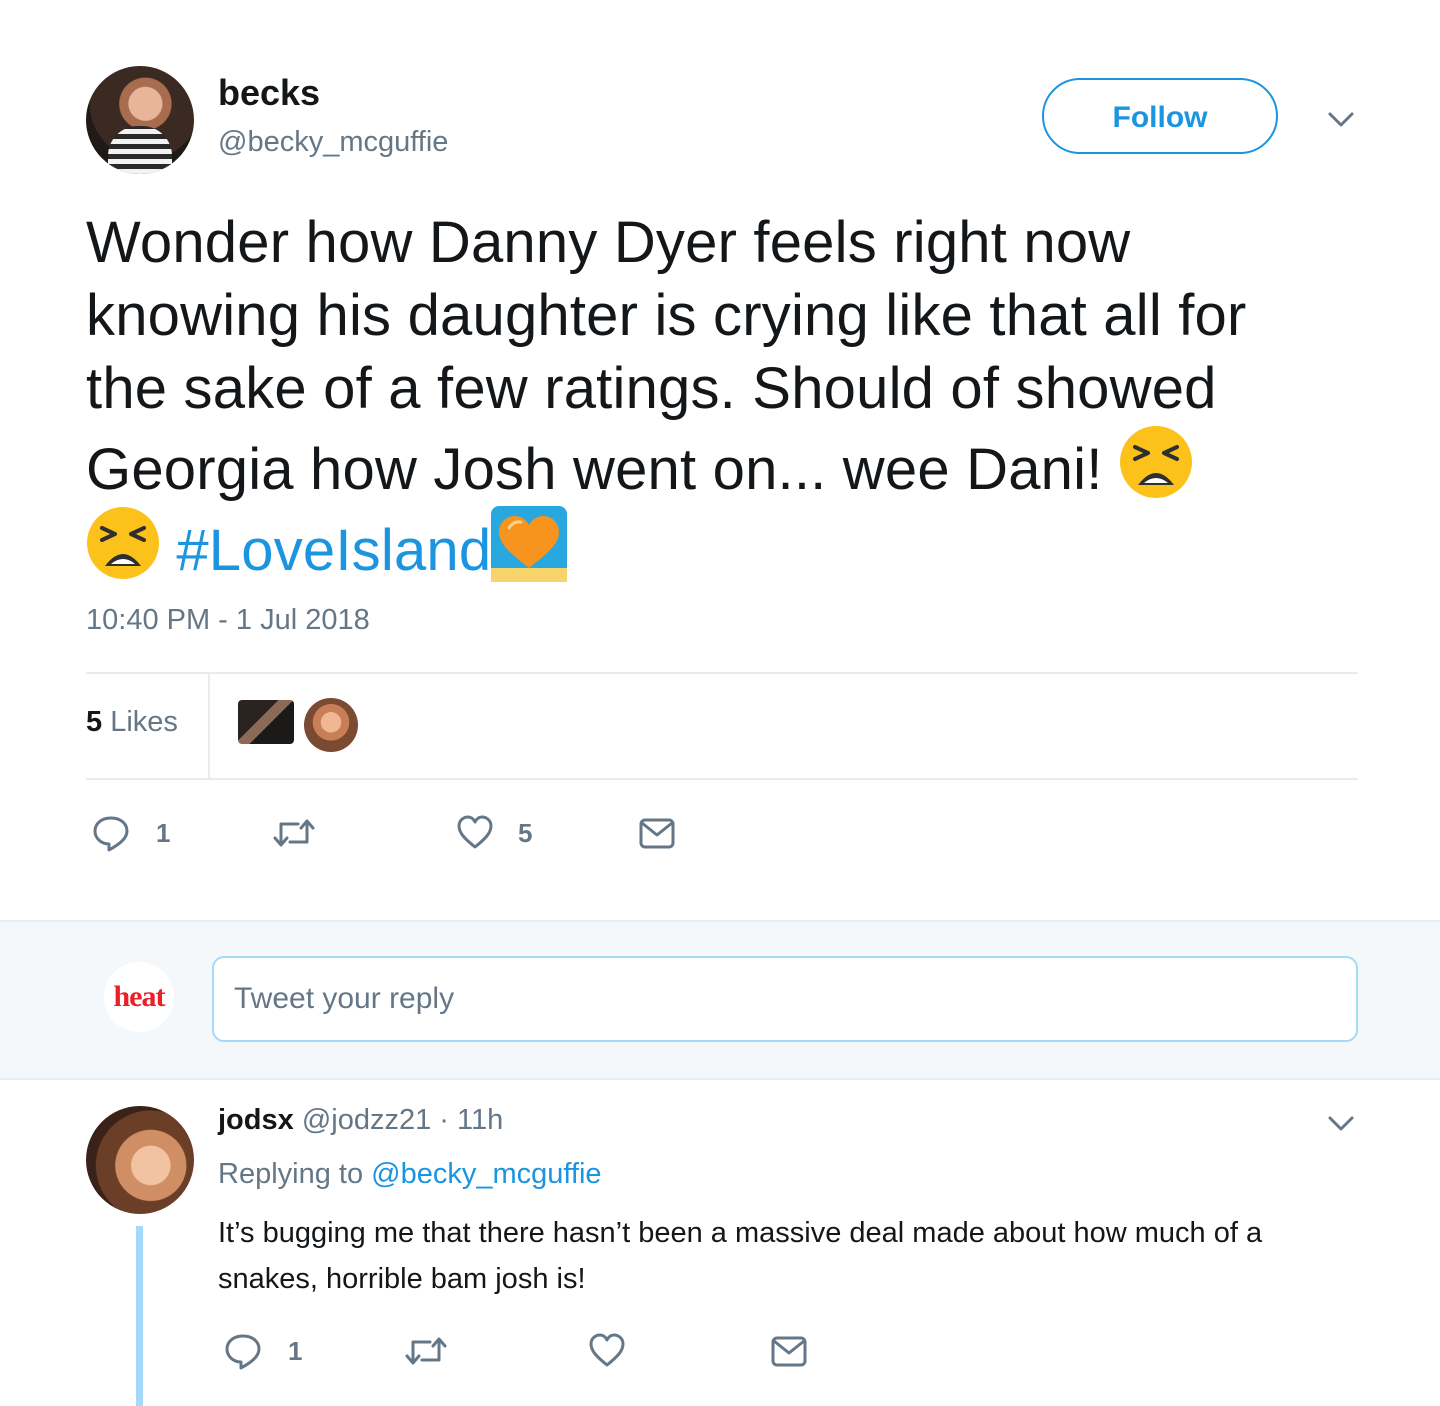 This screenshot has height=1406, width=1440. Describe the element at coordinates (785, 999) in the screenshot. I see `reply-input: Tweet your reply` at that location.